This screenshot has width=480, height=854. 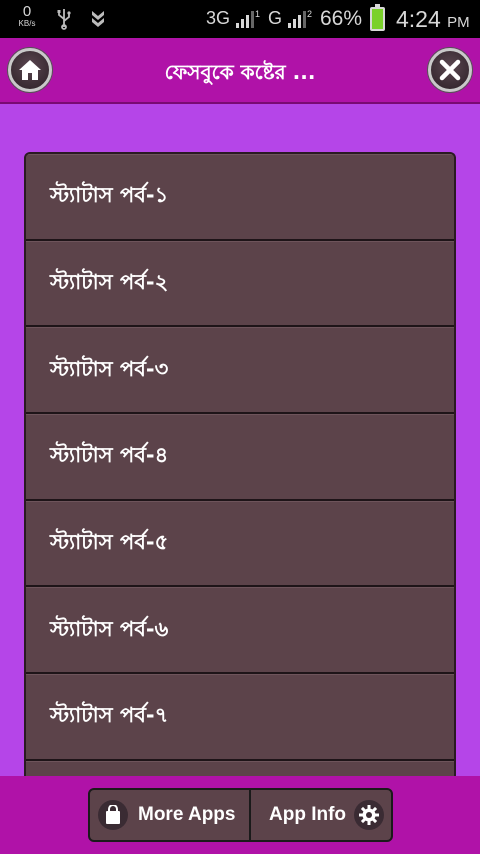 I want to click on net-speed-indicator: 0 KB/s, so click(x=27, y=16).